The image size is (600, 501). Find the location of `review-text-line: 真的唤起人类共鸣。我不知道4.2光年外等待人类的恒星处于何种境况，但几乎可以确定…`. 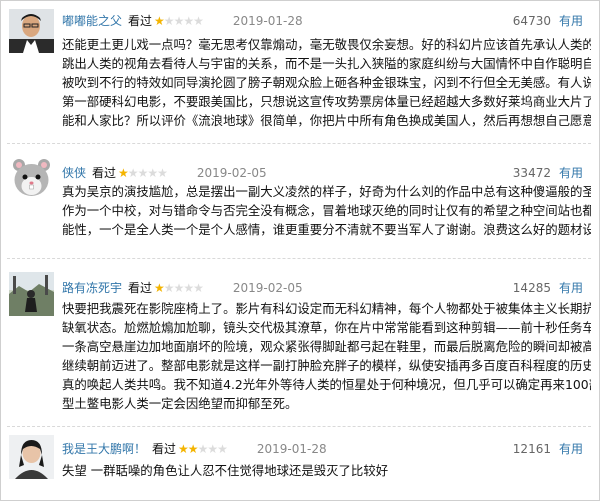

review-text-line: 真的唤起人类共鸣。我不知道4.2光年外等待人类的恒星处于何种境况，但几乎可以确定… is located at coordinates (326, 384).